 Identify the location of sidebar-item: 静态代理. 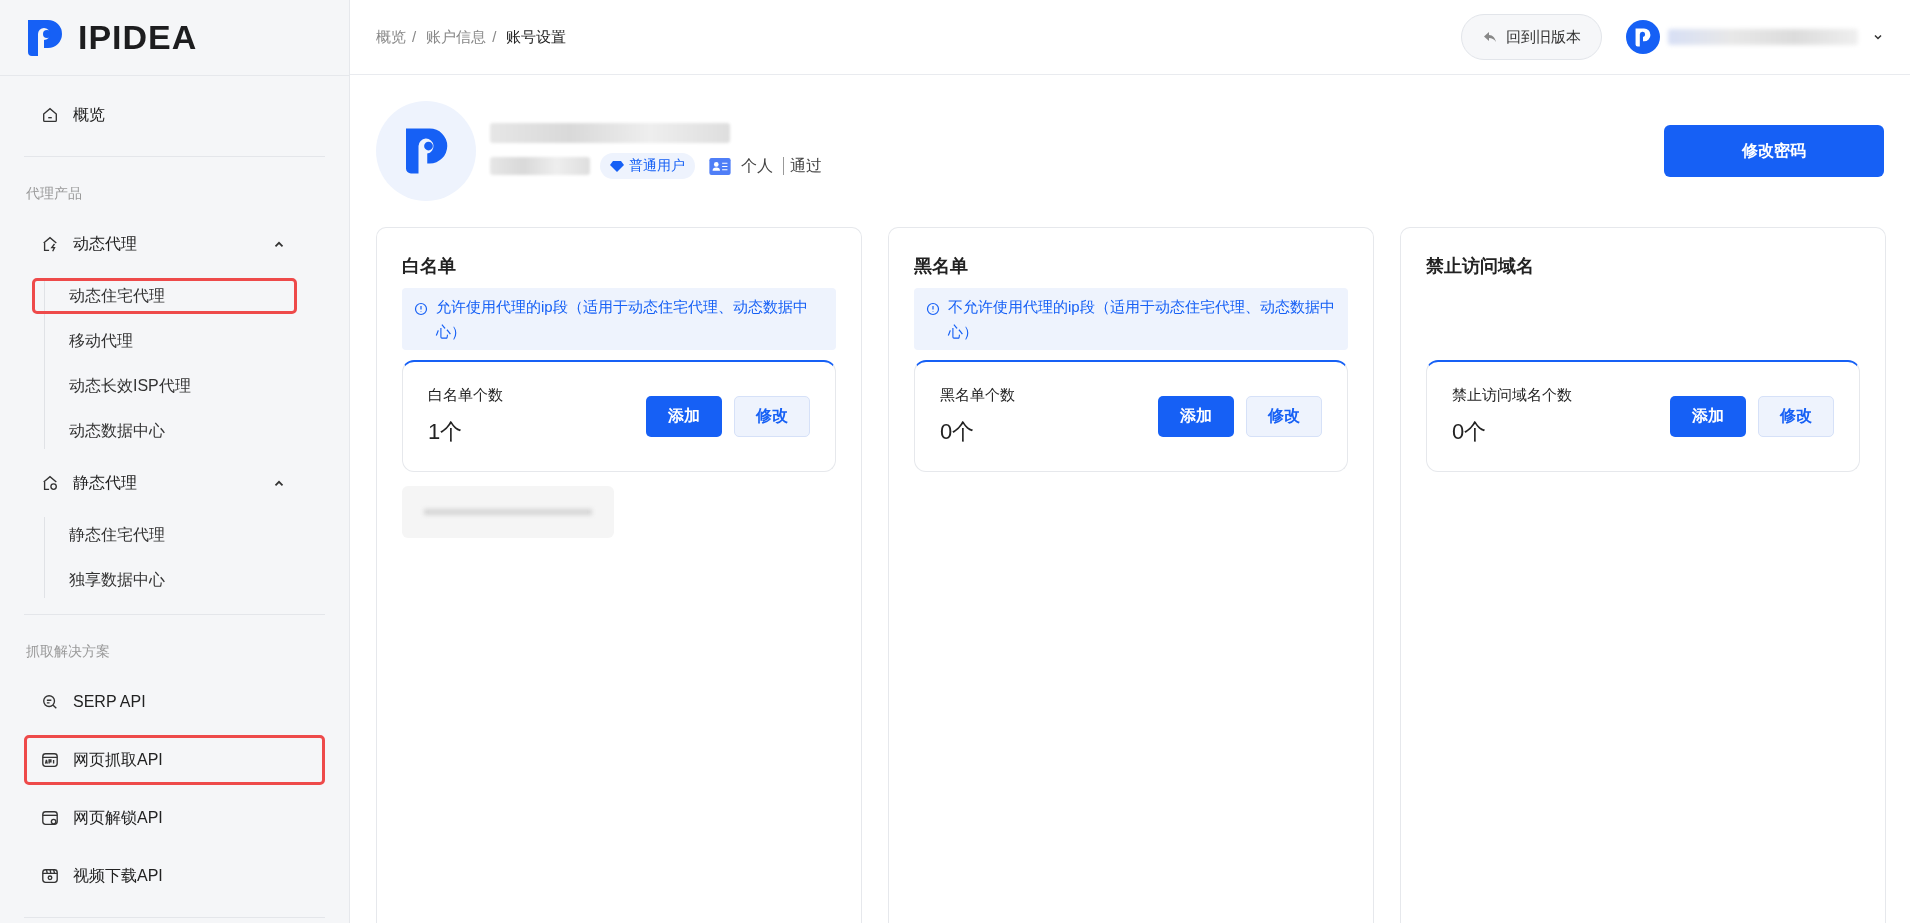
(174, 483).